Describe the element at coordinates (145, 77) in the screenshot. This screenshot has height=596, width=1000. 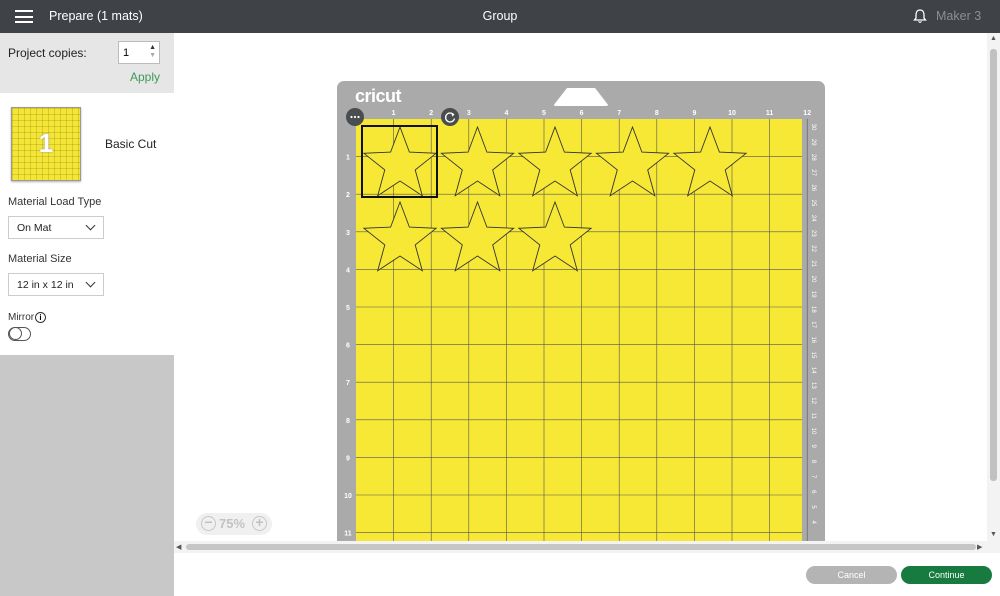
I see `apply-button: Apply` at that location.